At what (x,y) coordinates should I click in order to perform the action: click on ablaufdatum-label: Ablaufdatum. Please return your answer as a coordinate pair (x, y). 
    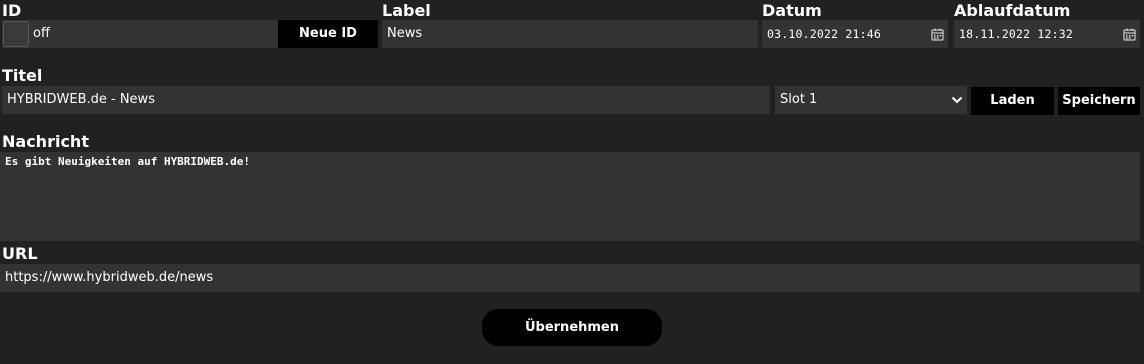
    Looking at the image, I should click on (1012, 10).